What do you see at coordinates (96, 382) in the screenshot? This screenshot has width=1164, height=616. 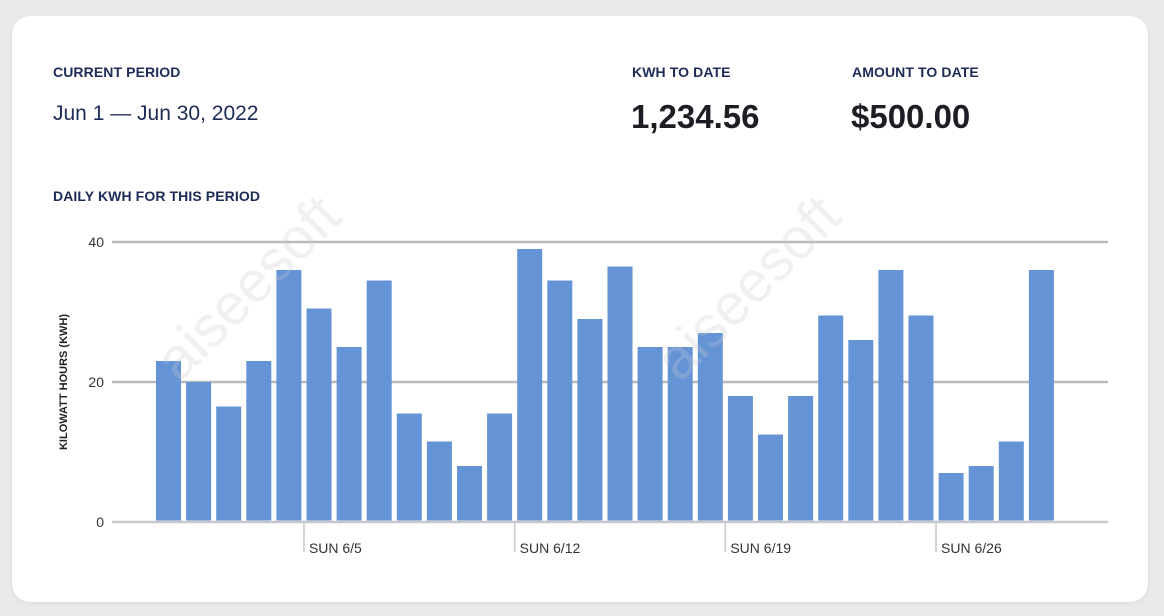 I see `y-tick-label-20: 20` at bounding box center [96, 382].